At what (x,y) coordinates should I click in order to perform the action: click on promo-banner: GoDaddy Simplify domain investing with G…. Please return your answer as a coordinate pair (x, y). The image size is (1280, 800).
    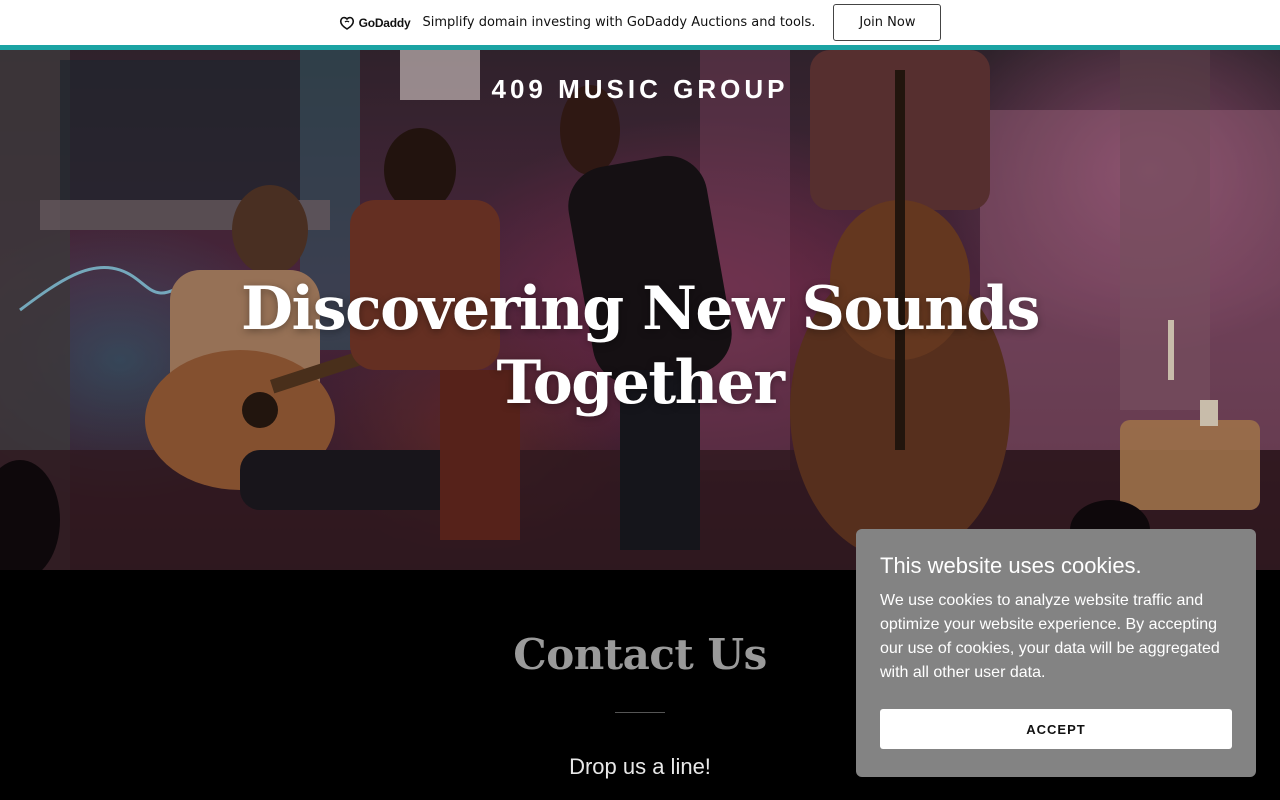
    Looking at the image, I should click on (640, 22).